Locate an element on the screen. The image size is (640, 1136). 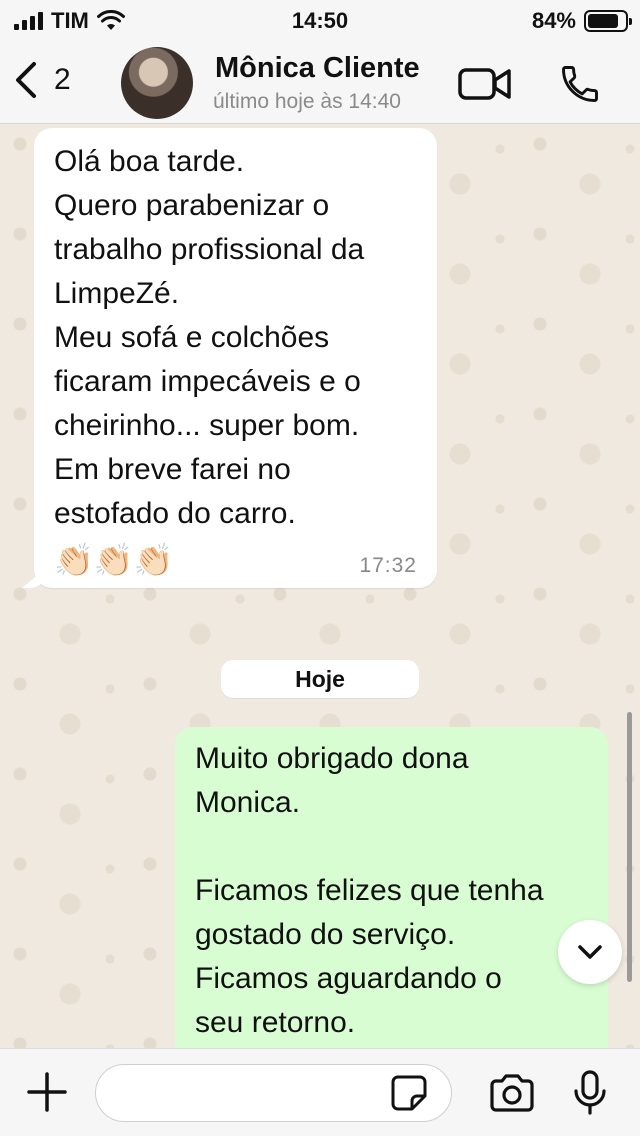
phone-icon is located at coordinates (580, 84).